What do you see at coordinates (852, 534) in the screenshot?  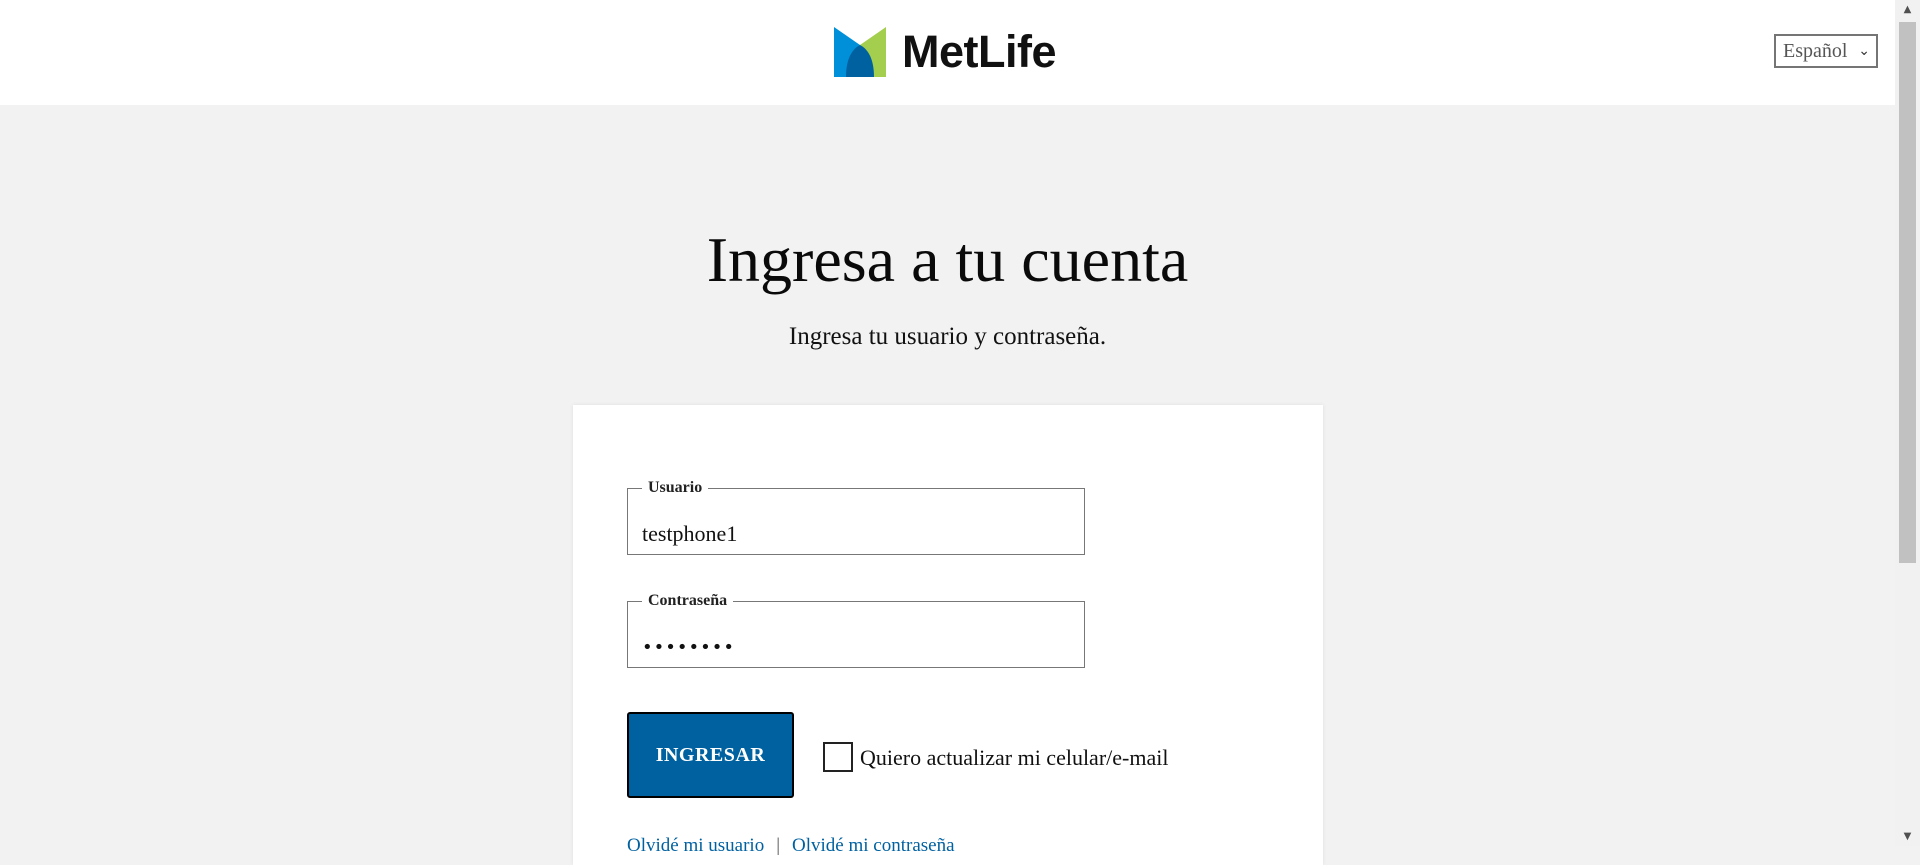 I see `username-input` at bounding box center [852, 534].